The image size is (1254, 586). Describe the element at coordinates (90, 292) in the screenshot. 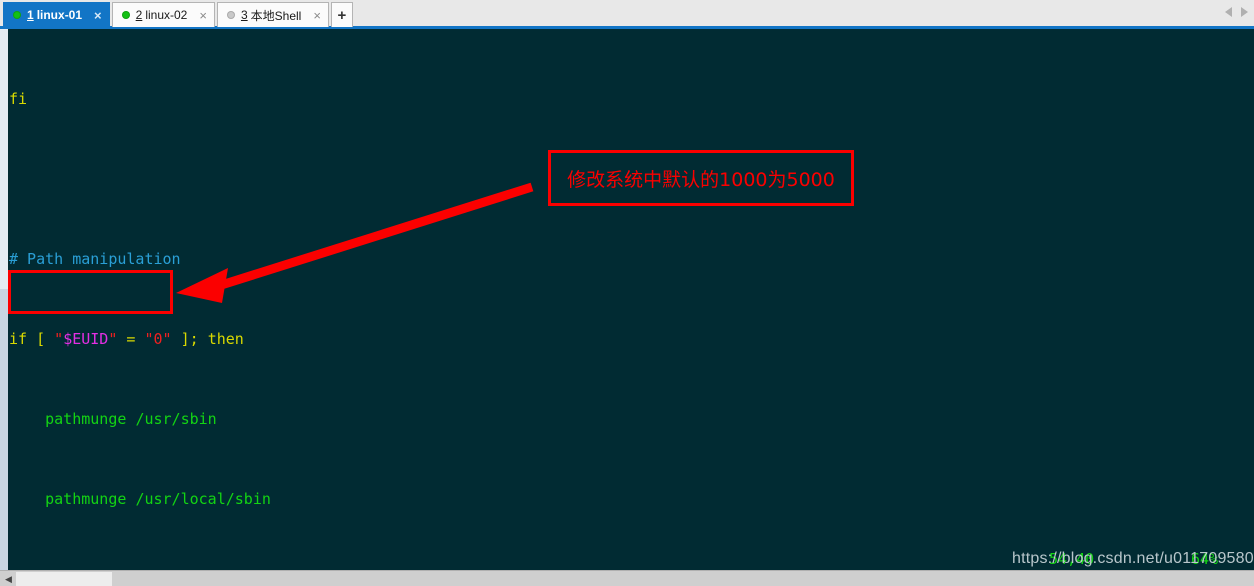

I see `annotation-highlight-box` at that location.